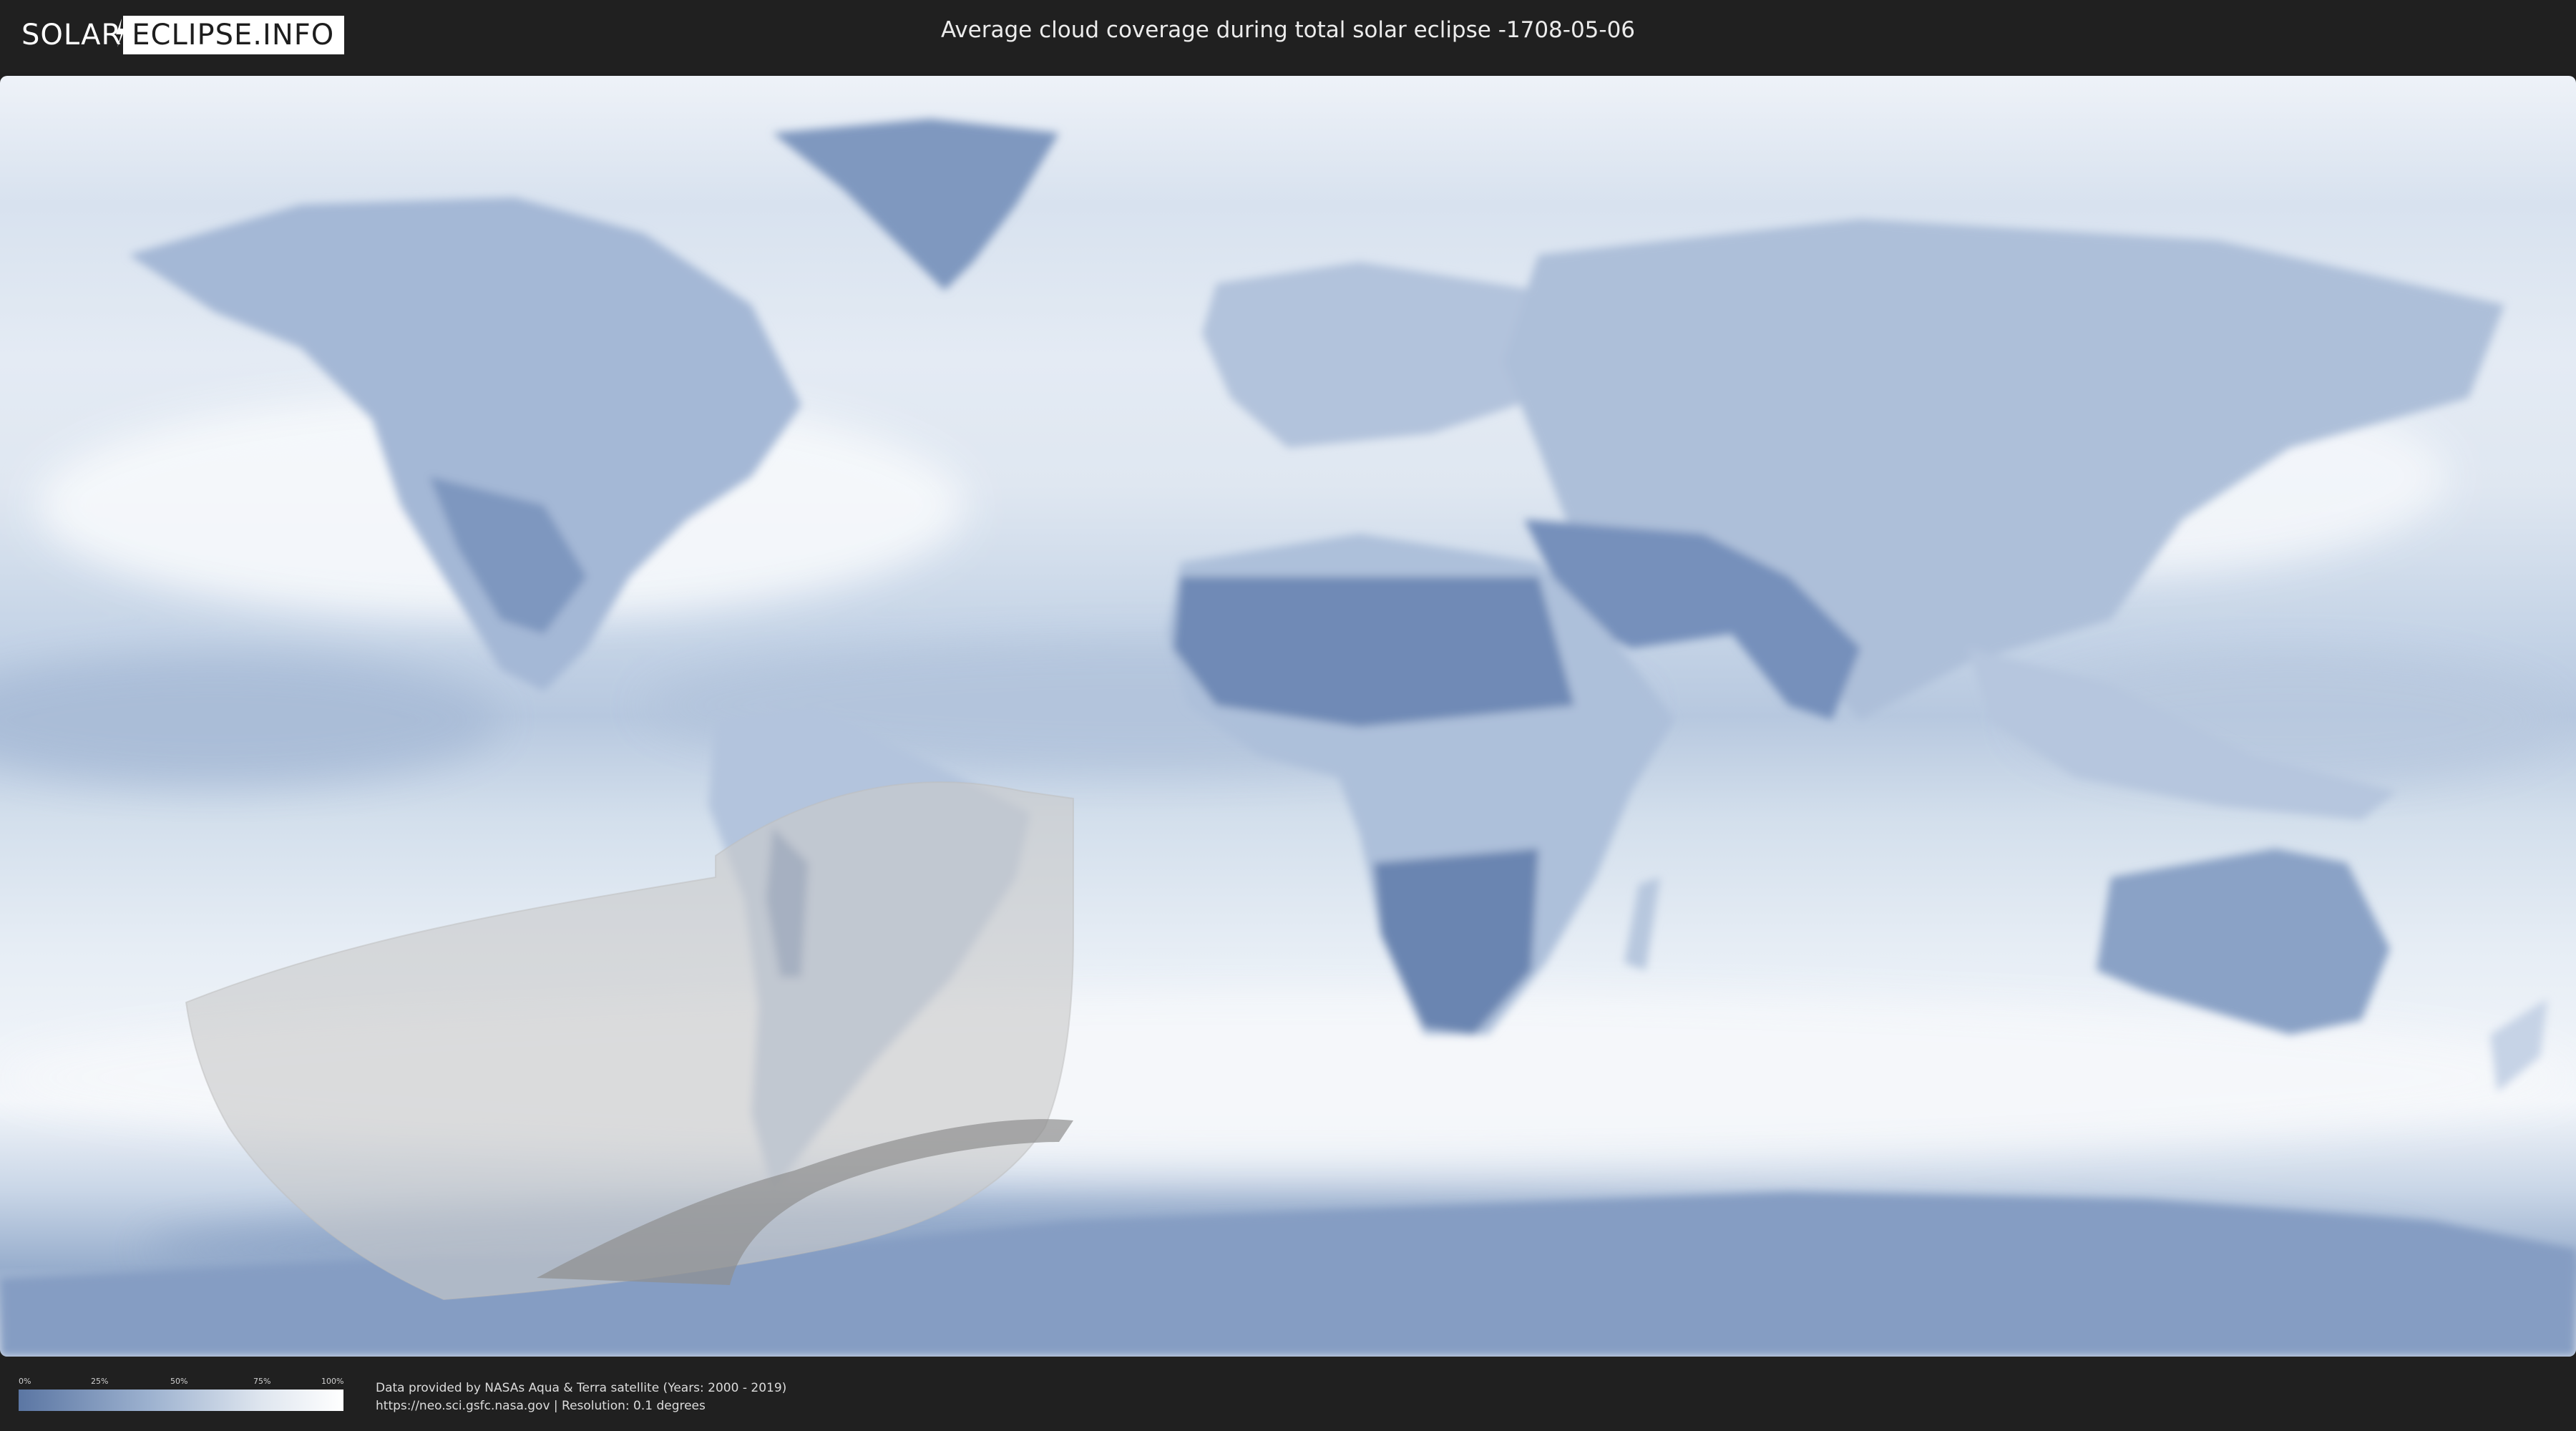 Image resolution: width=2576 pixels, height=1431 pixels. I want to click on sahara-dry, so click(1374, 652).